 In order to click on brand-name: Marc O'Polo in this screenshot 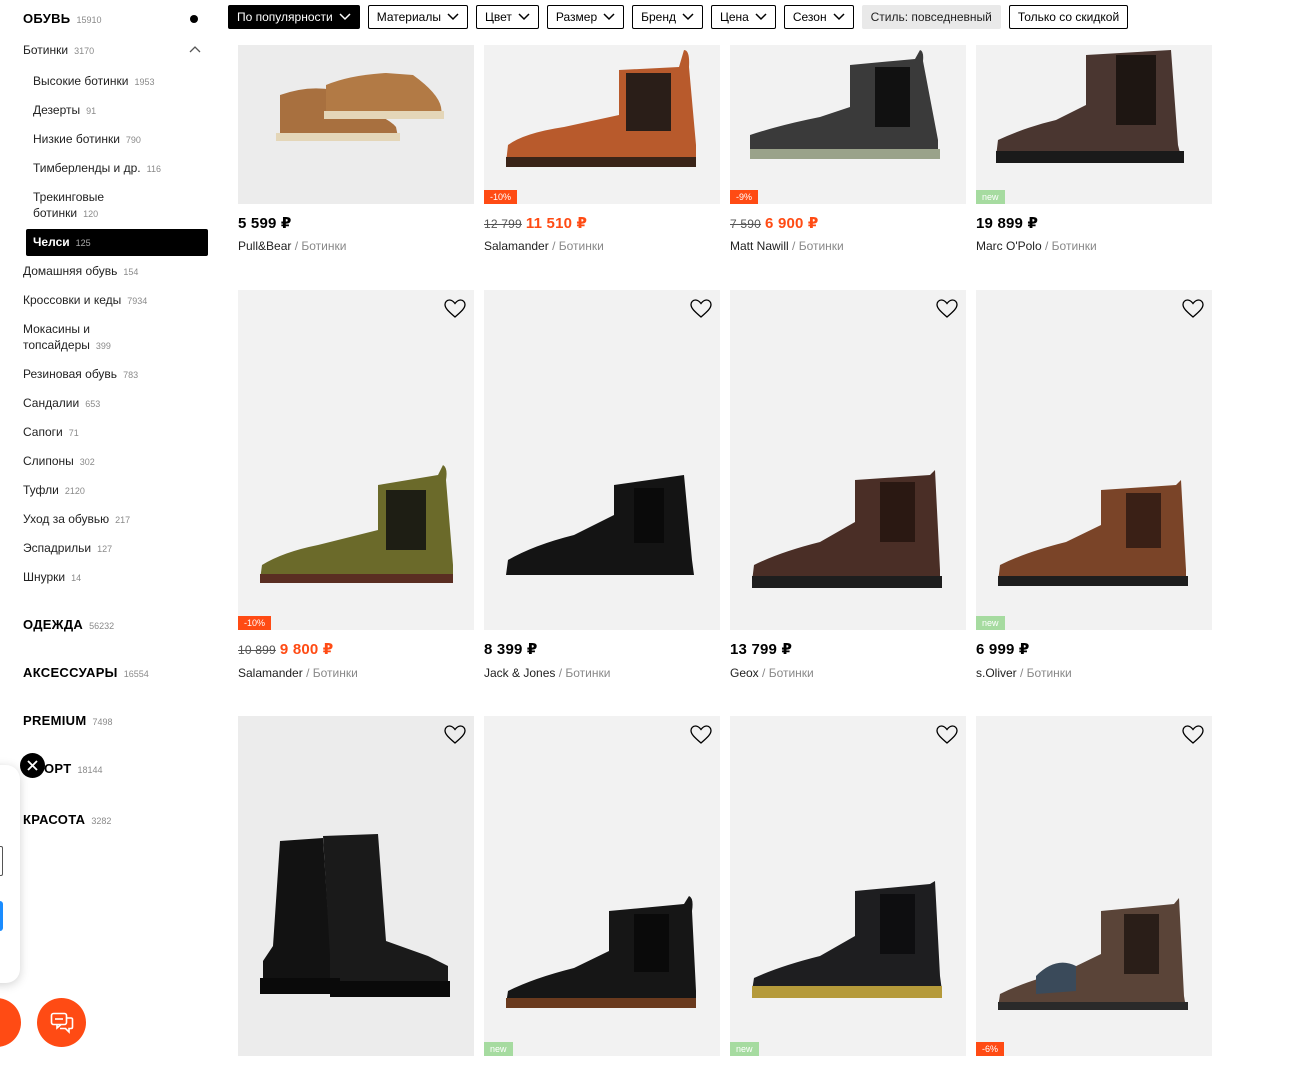, I will do `click(1009, 246)`.